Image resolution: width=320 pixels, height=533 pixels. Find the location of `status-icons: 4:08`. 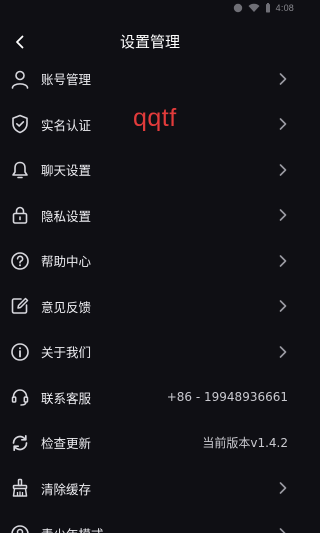

status-icons: 4:08 is located at coordinates (263, 8).